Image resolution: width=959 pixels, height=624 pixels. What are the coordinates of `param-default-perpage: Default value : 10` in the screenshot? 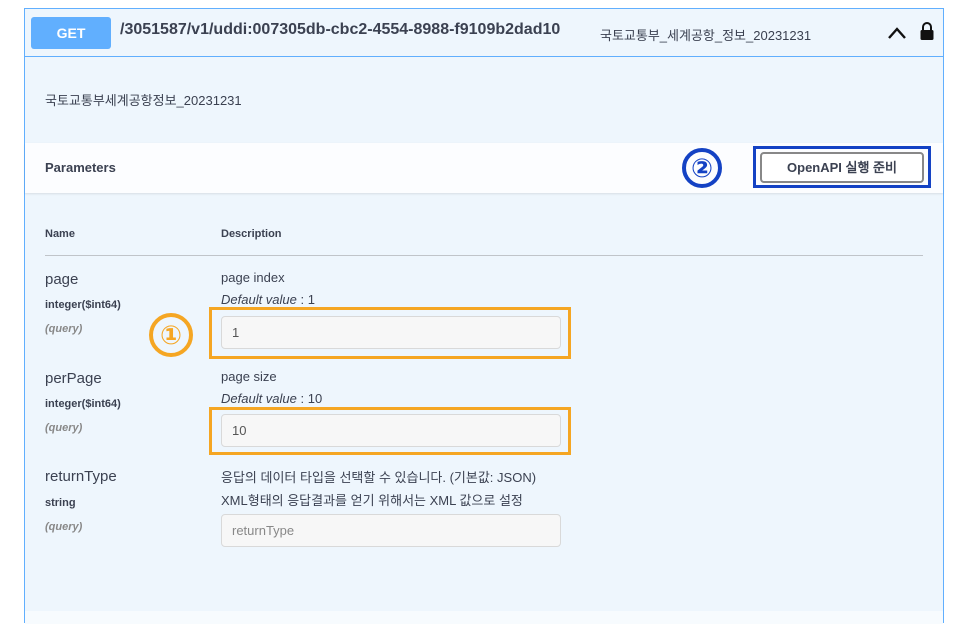 It's located at (271, 398).